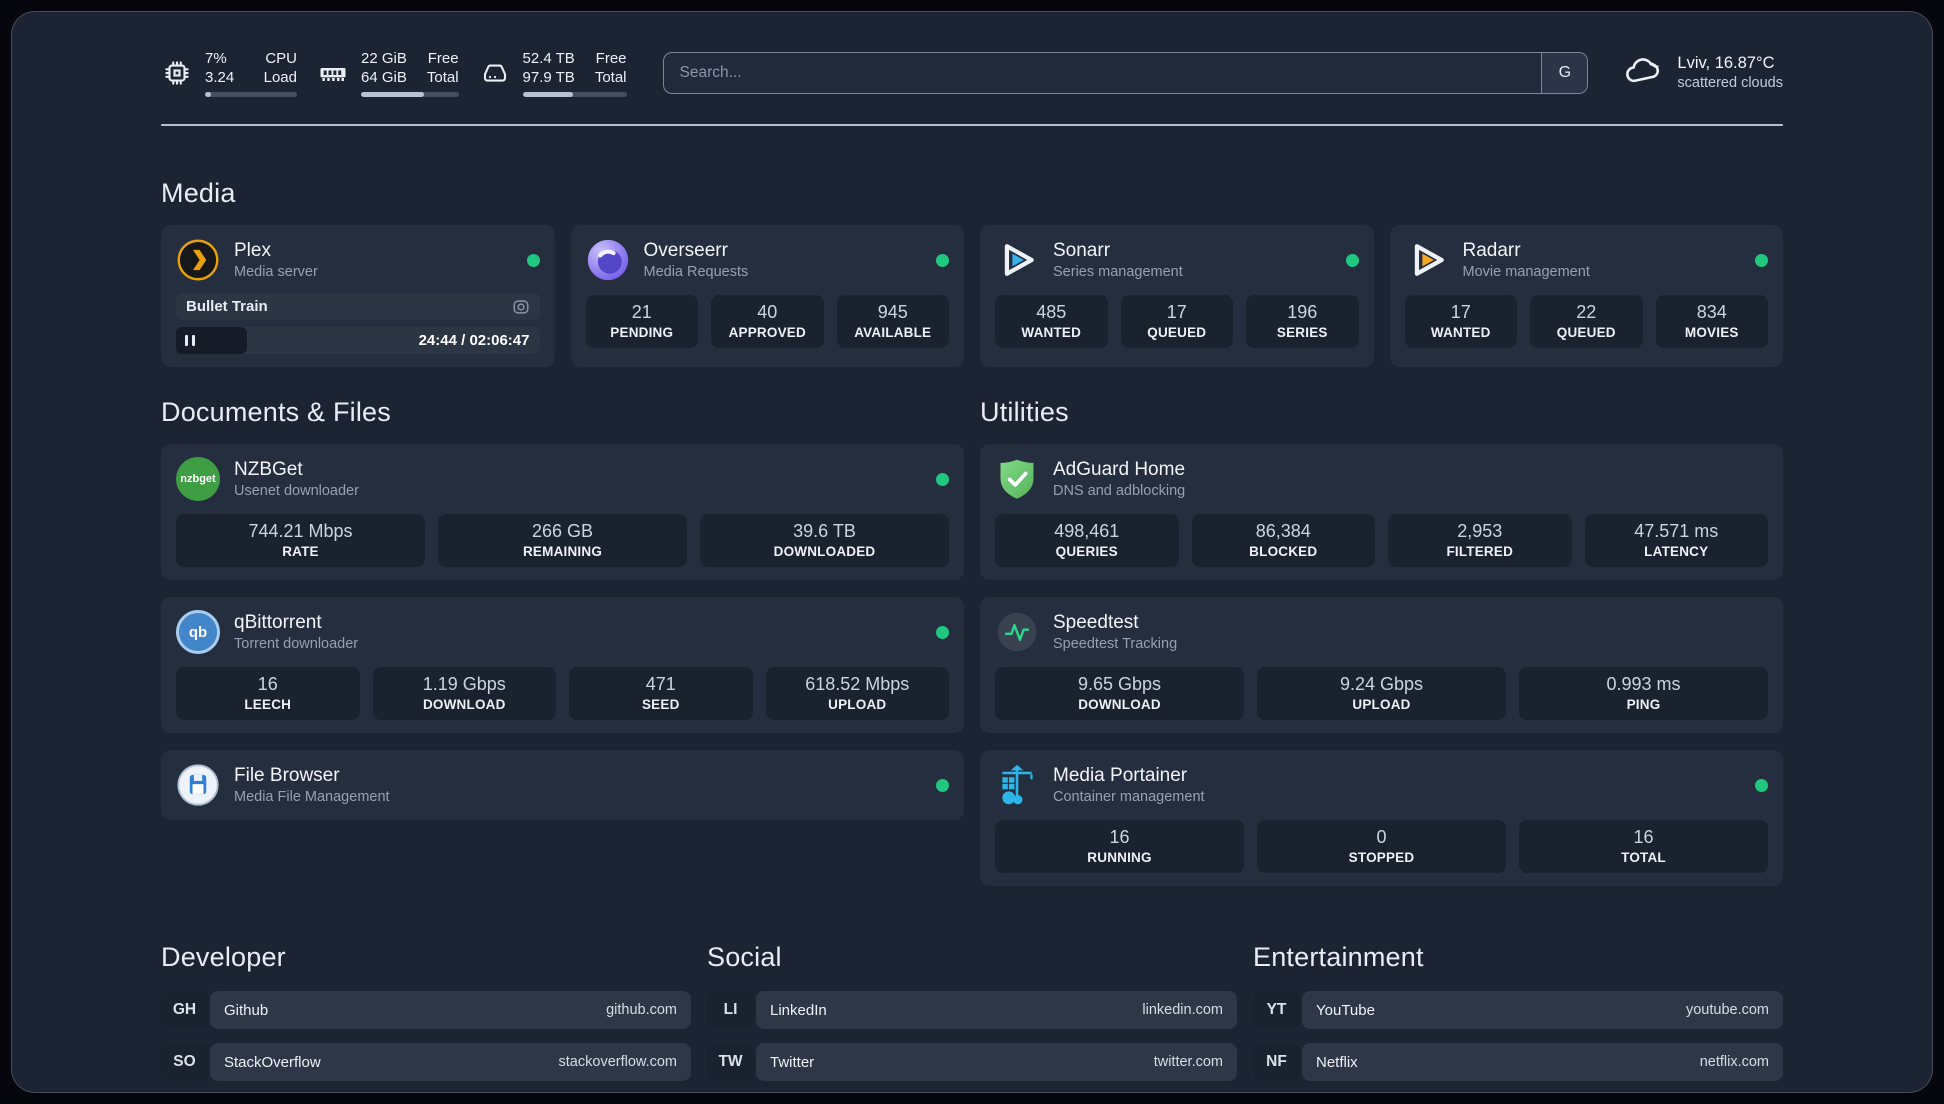 The width and height of the screenshot is (1944, 1104). What do you see at coordinates (333, 73) in the screenshot?
I see `memory-icon` at bounding box center [333, 73].